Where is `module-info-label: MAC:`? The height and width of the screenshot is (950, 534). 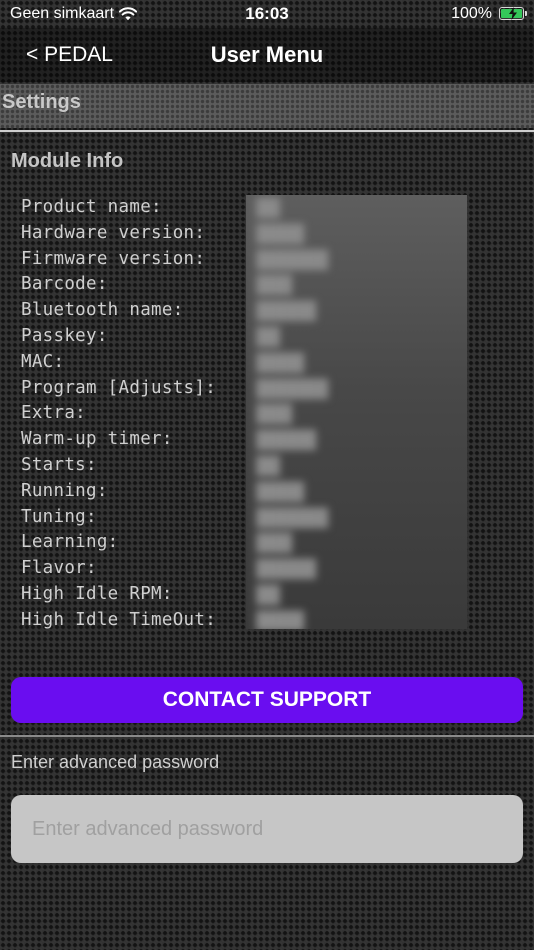 module-info-label: MAC: is located at coordinates (43, 361).